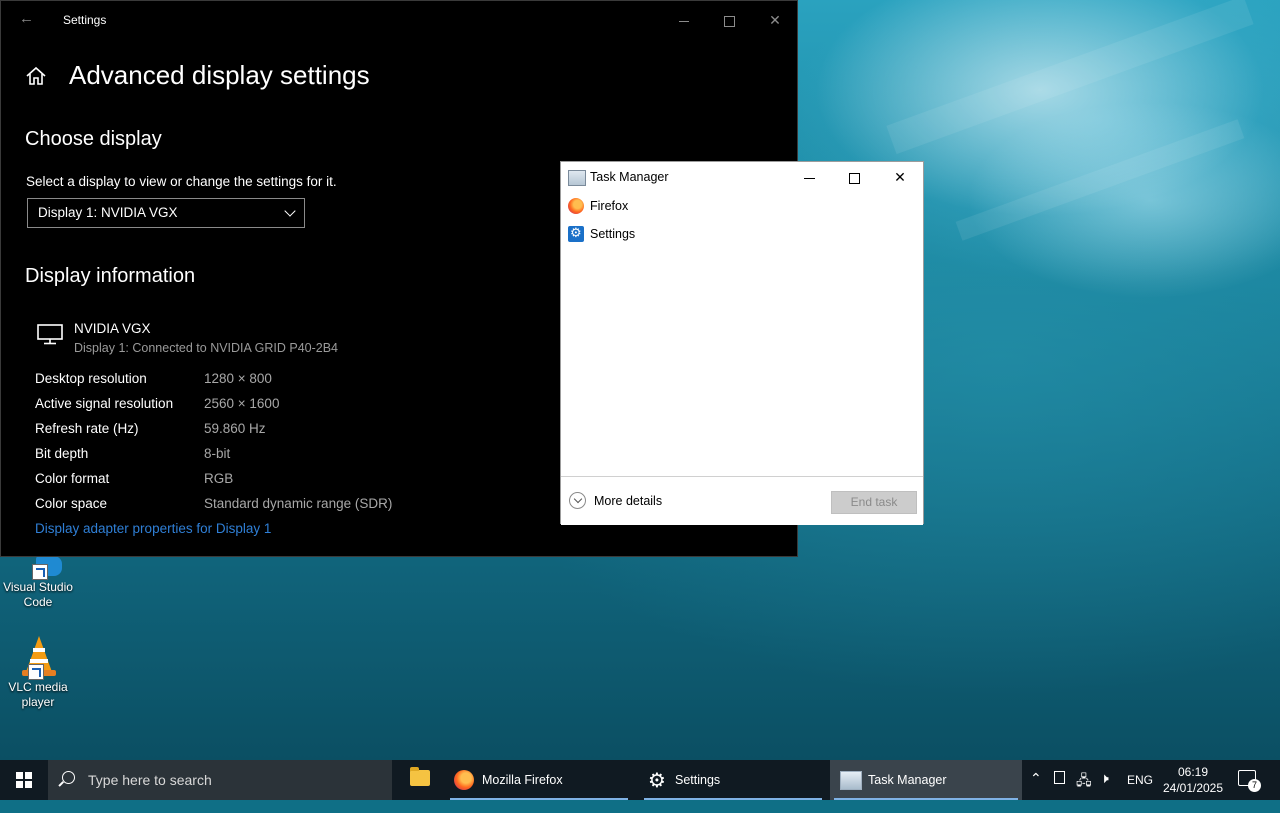 Image resolution: width=1280 pixels, height=813 pixels. What do you see at coordinates (36, 76) in the screenshot?
I see `home-icon` at bounding box center [36, 76].